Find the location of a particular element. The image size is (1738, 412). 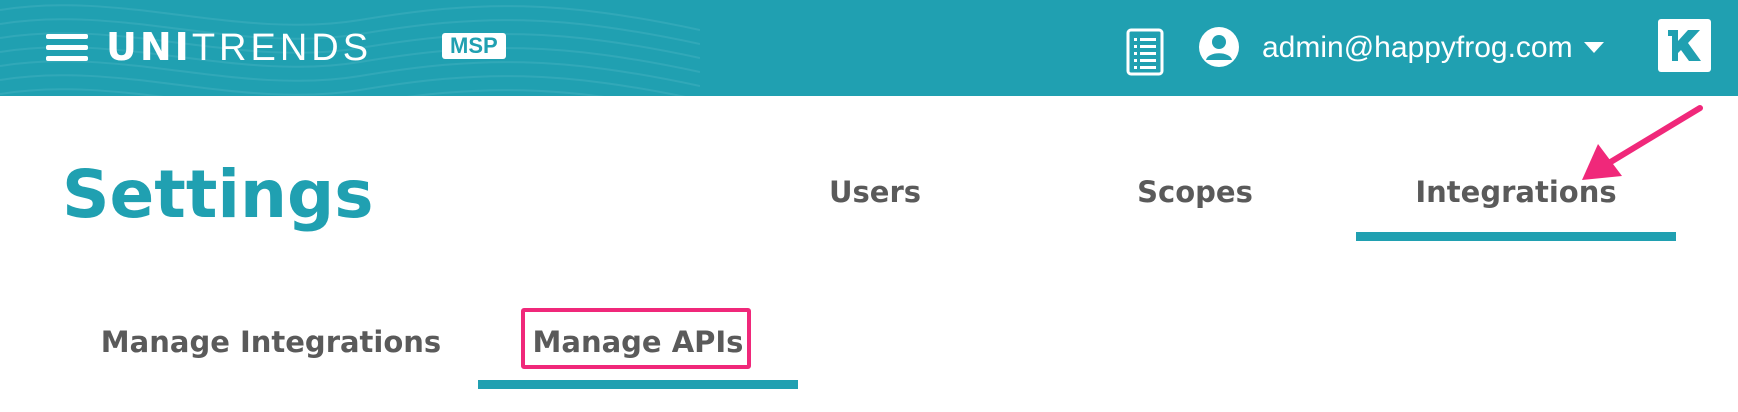

msp-badge: MSP is located at coordinates (474, 46).